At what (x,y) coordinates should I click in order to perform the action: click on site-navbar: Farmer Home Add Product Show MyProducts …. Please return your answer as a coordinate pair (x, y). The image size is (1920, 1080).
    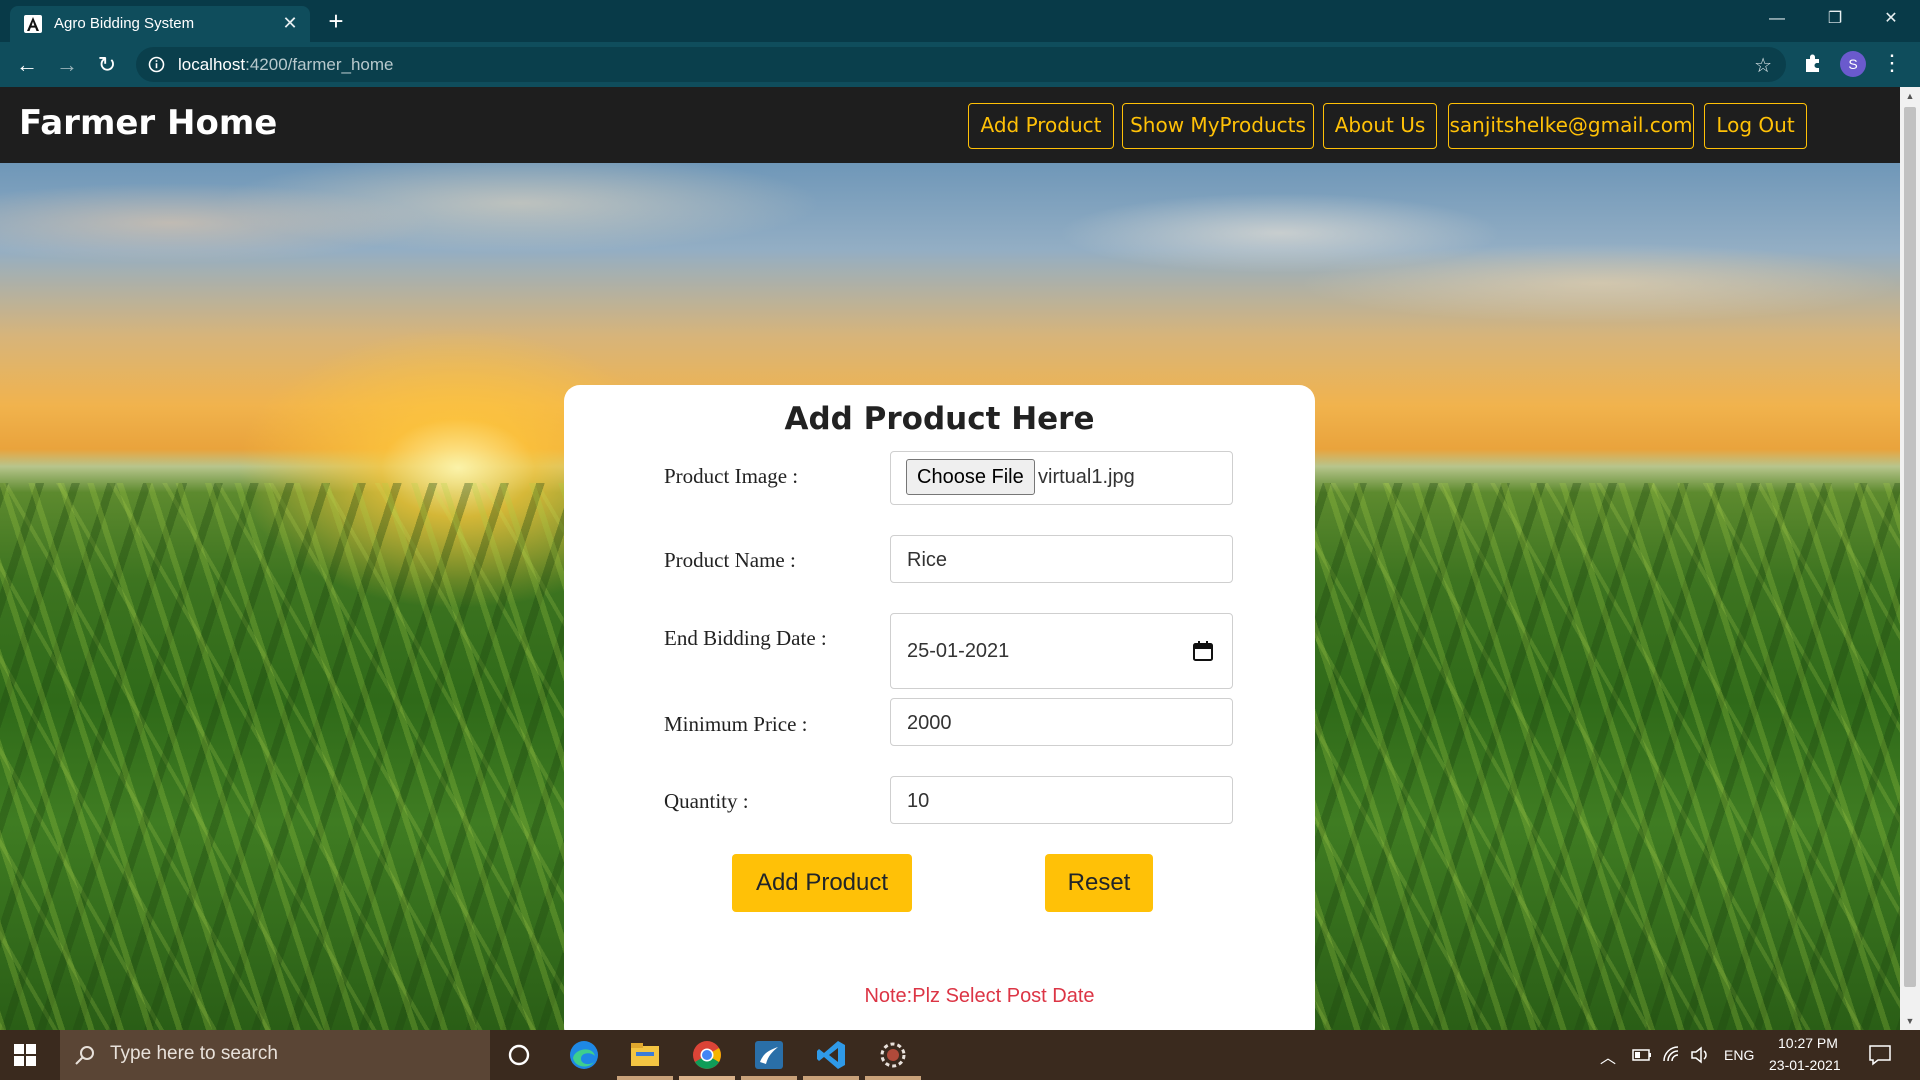
    Looking at the image, I should click on (950, 125).